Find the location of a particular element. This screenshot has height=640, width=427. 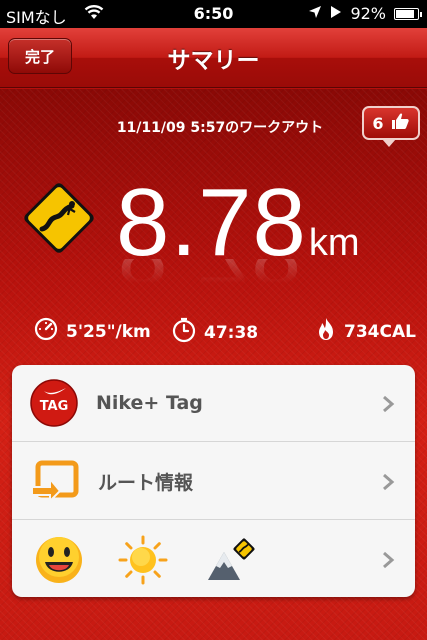

calories-stat: 734CAL is located at coordinates (366, 331).